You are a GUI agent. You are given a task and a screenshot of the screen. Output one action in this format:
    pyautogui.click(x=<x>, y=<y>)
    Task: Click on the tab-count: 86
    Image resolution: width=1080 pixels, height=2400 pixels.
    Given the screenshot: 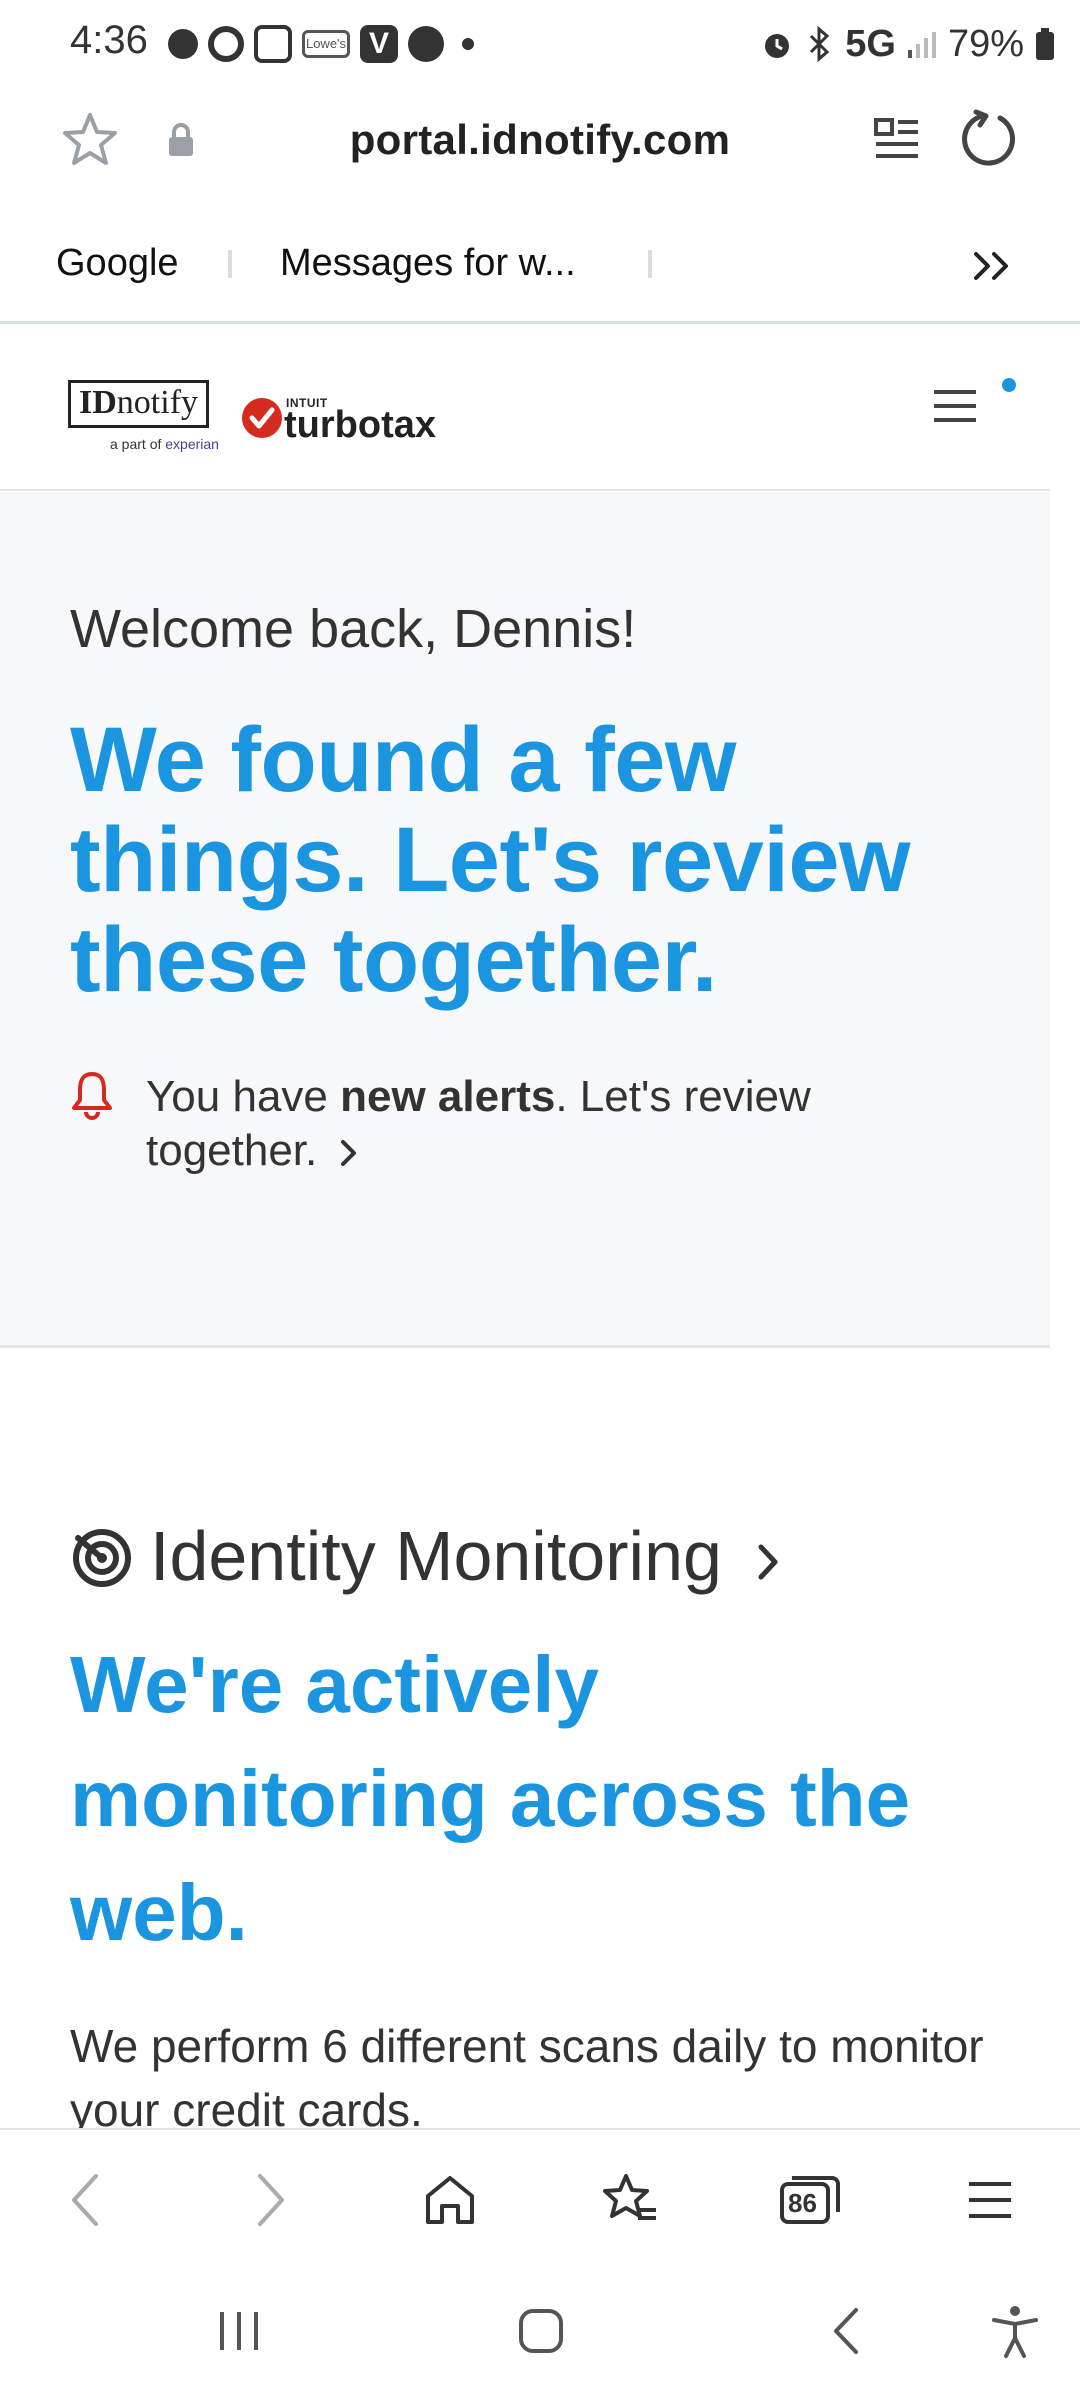 What is the action you would take?
    pyautogui.click(x=802, y=2203)
    